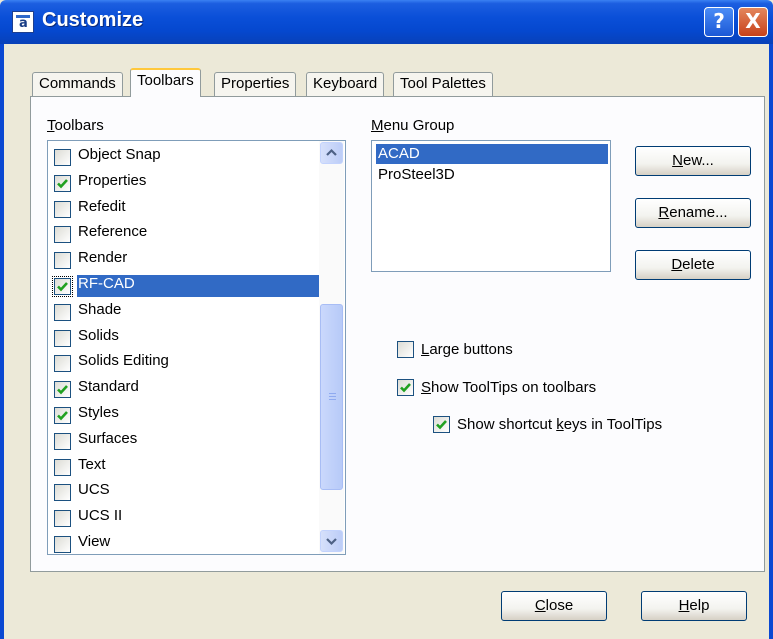 The height and width of the screenshot is (639, 773). I want to click on grip-icon, so click(332, 397).